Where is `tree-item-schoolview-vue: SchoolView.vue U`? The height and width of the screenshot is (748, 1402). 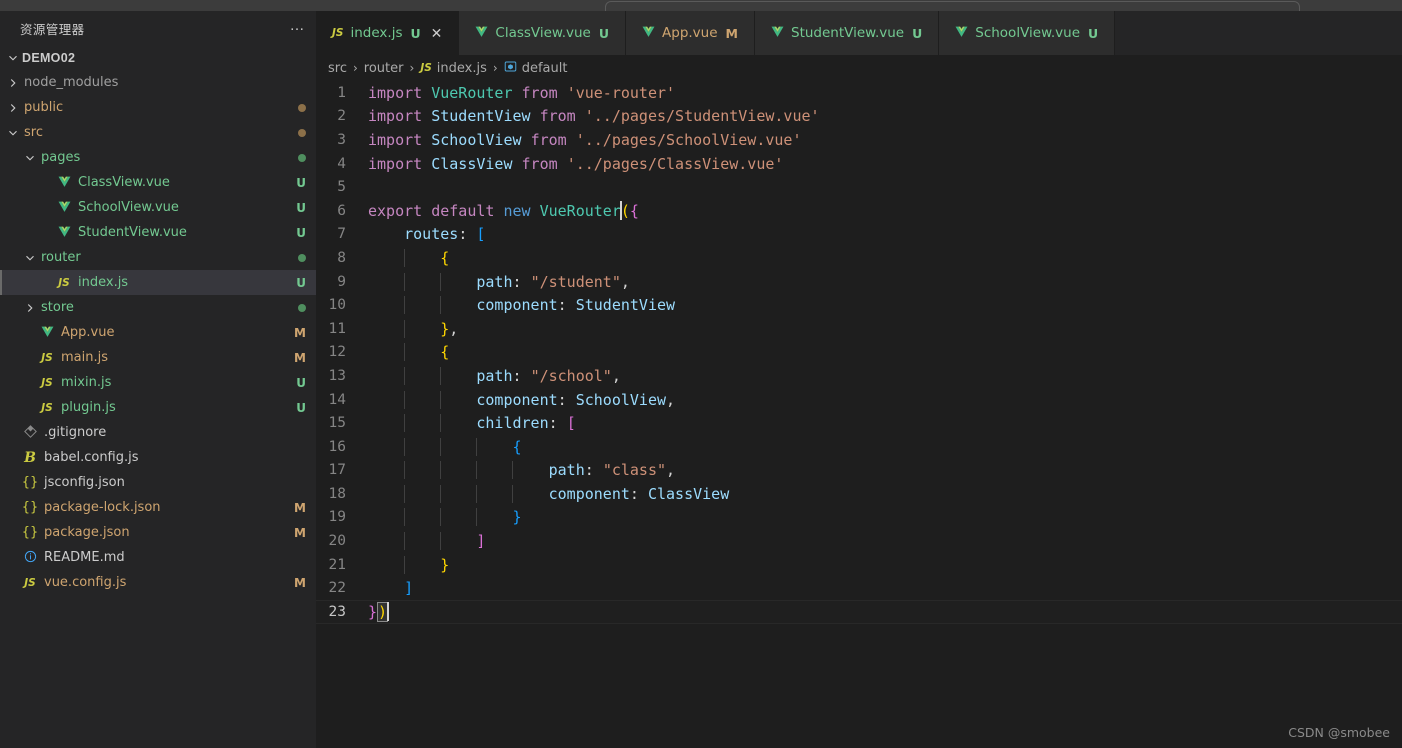
tree-item-schoolview-vue: SchoolView.vue U is located at coordinates (158, 207).